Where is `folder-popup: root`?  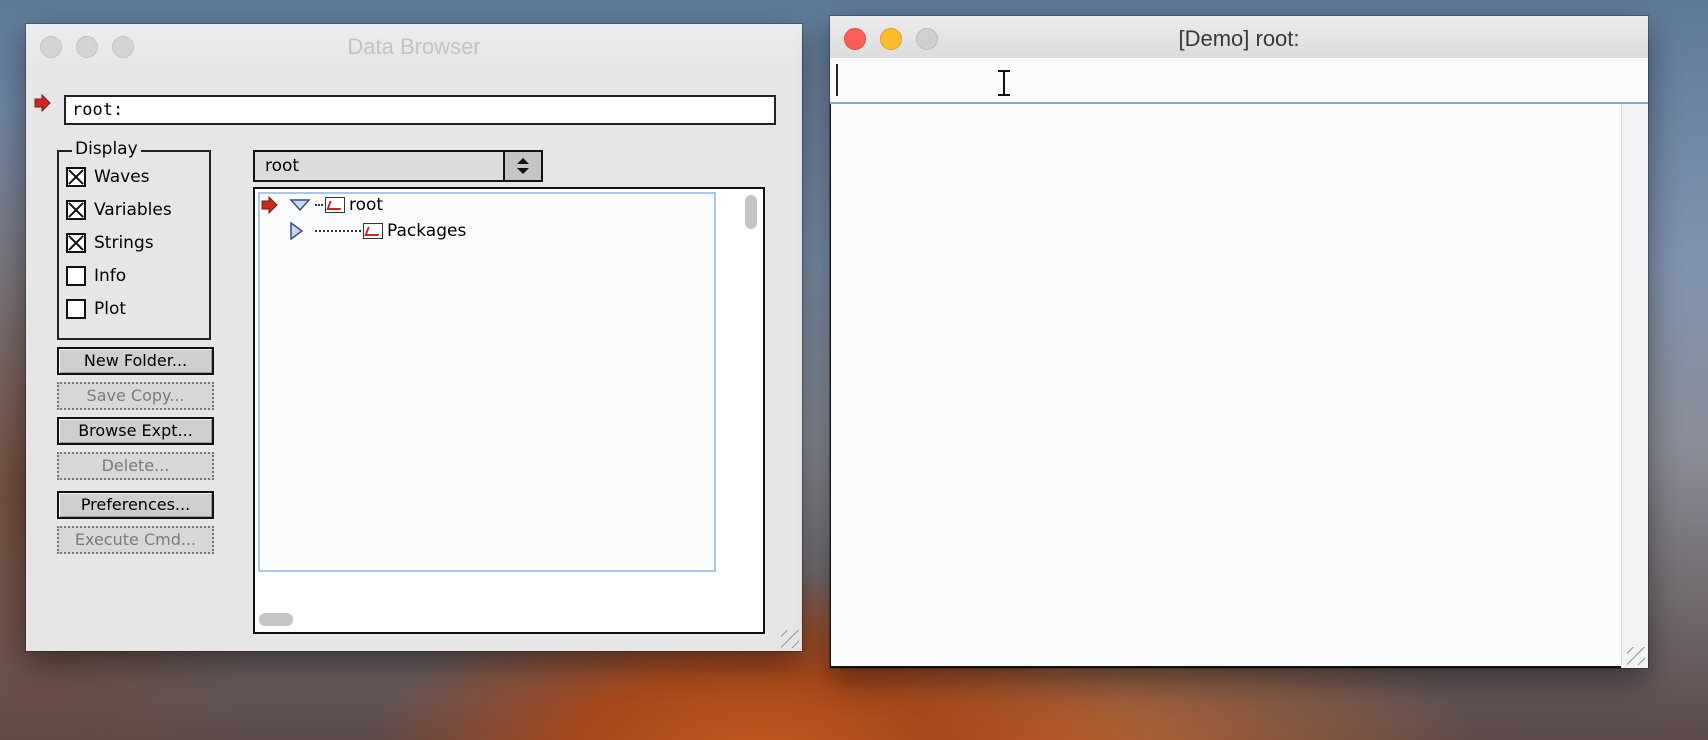 folder-popup: root is located at coordinates (398, 166).